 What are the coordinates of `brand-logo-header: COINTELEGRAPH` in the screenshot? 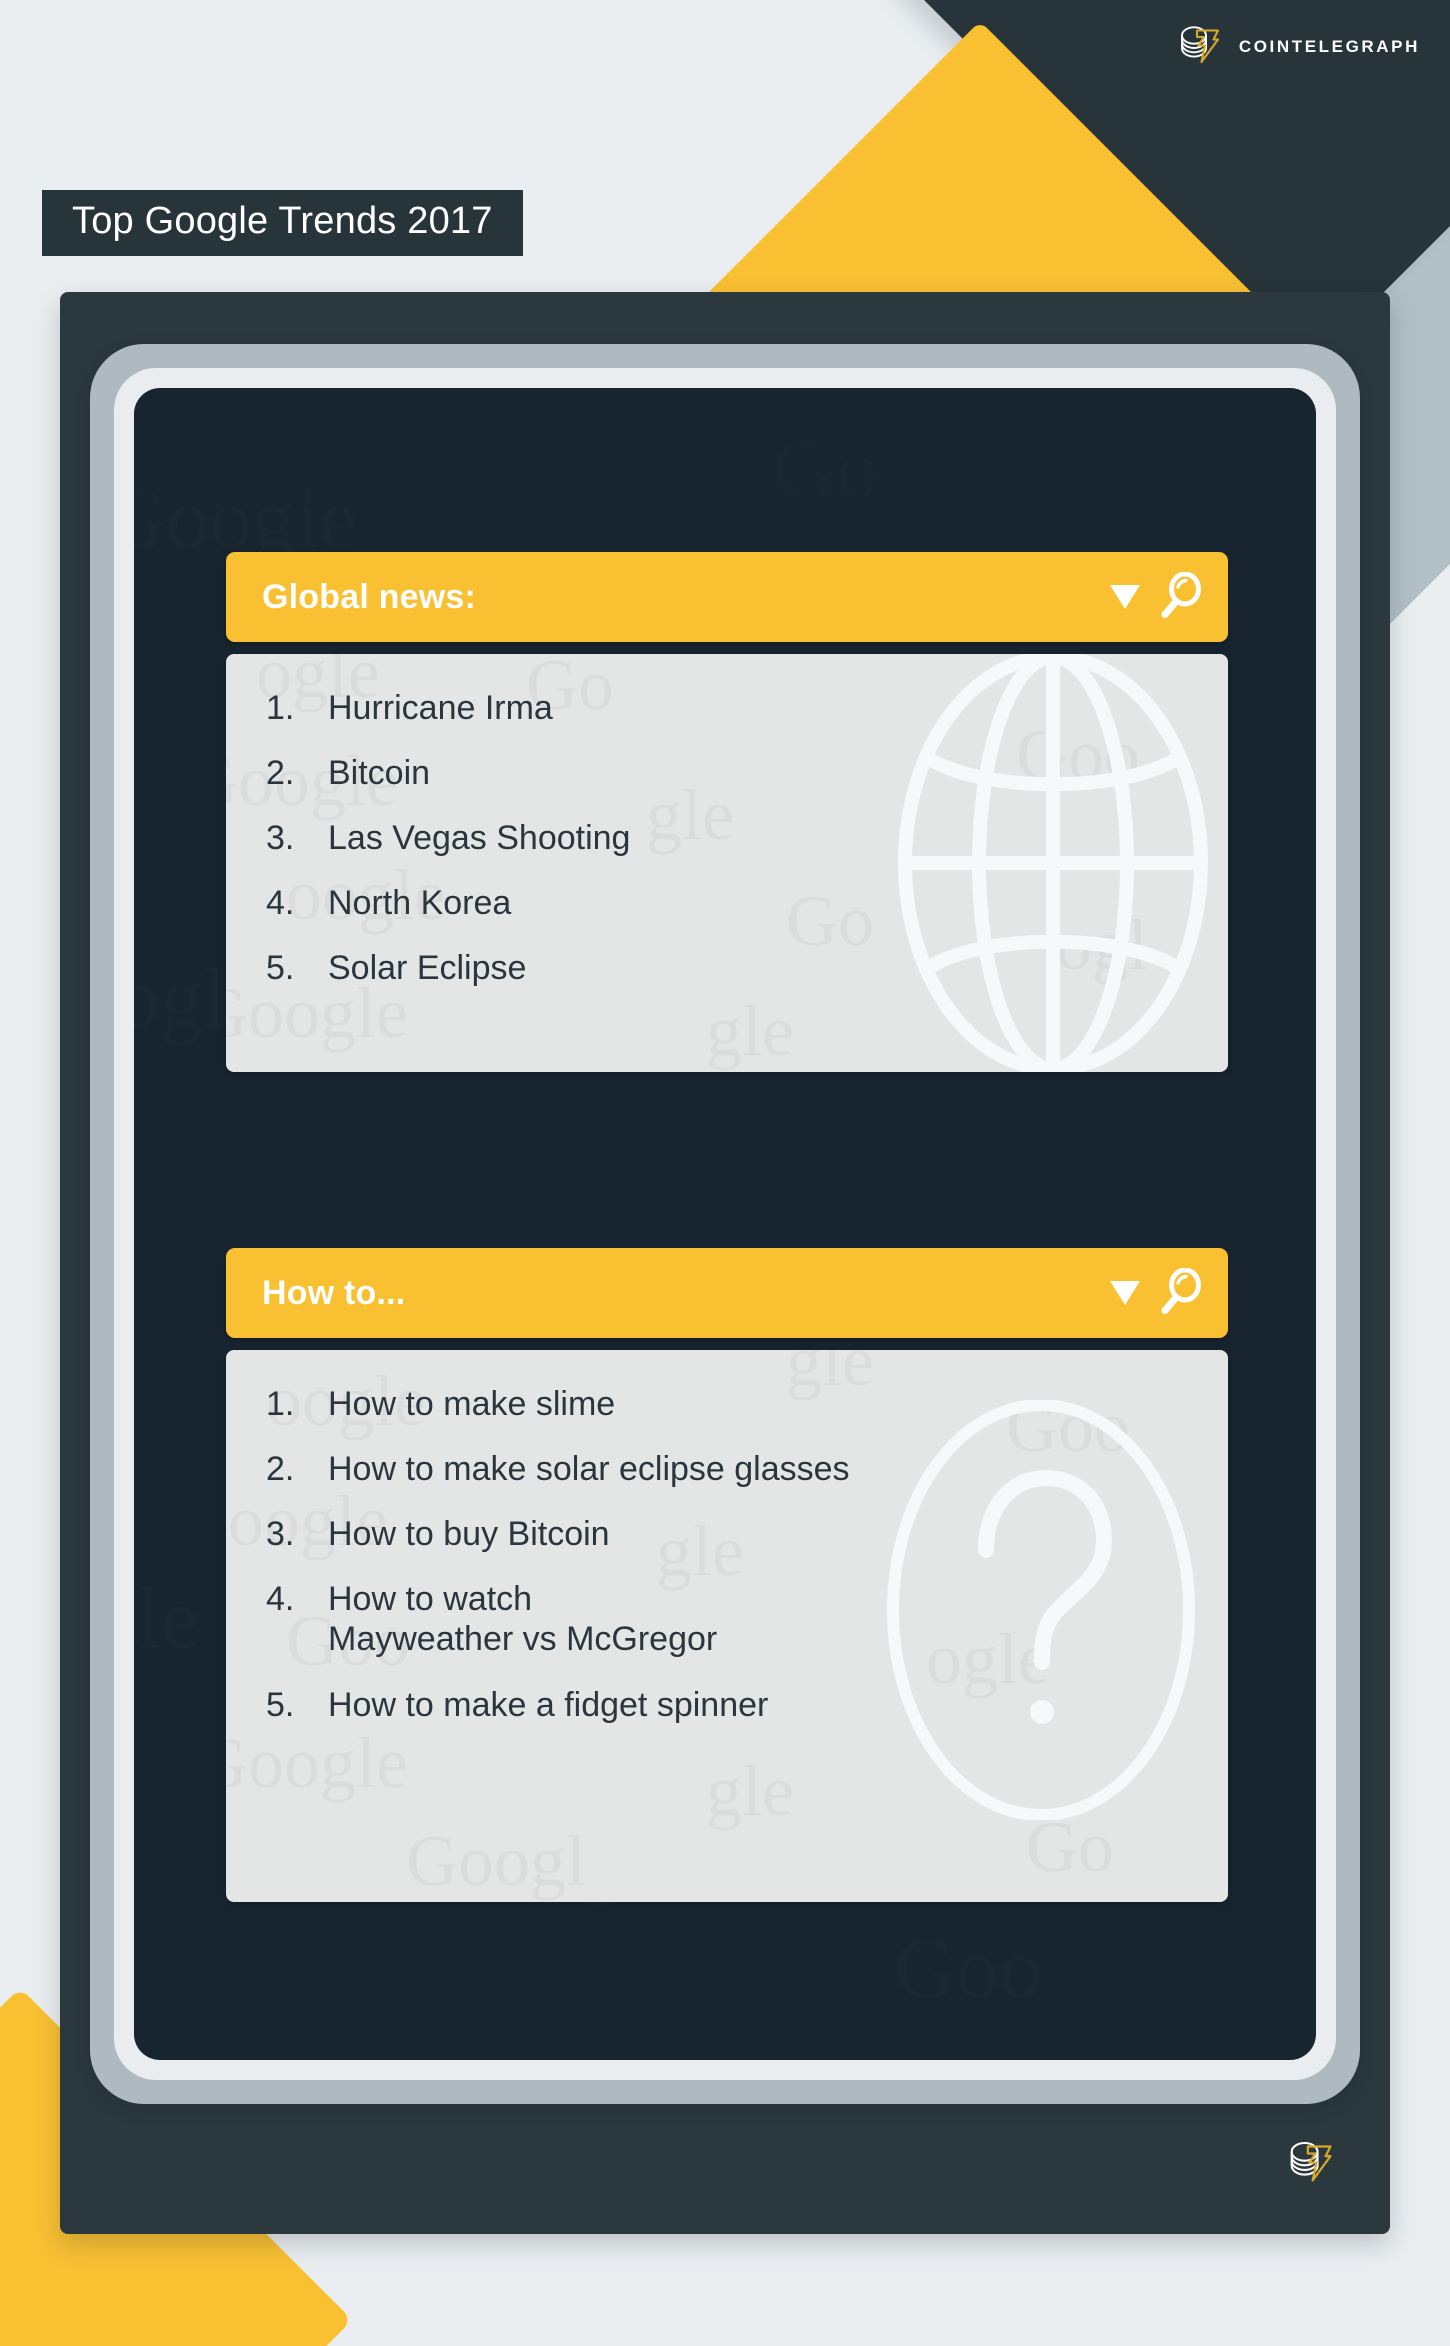 It's located at (1296, 46).